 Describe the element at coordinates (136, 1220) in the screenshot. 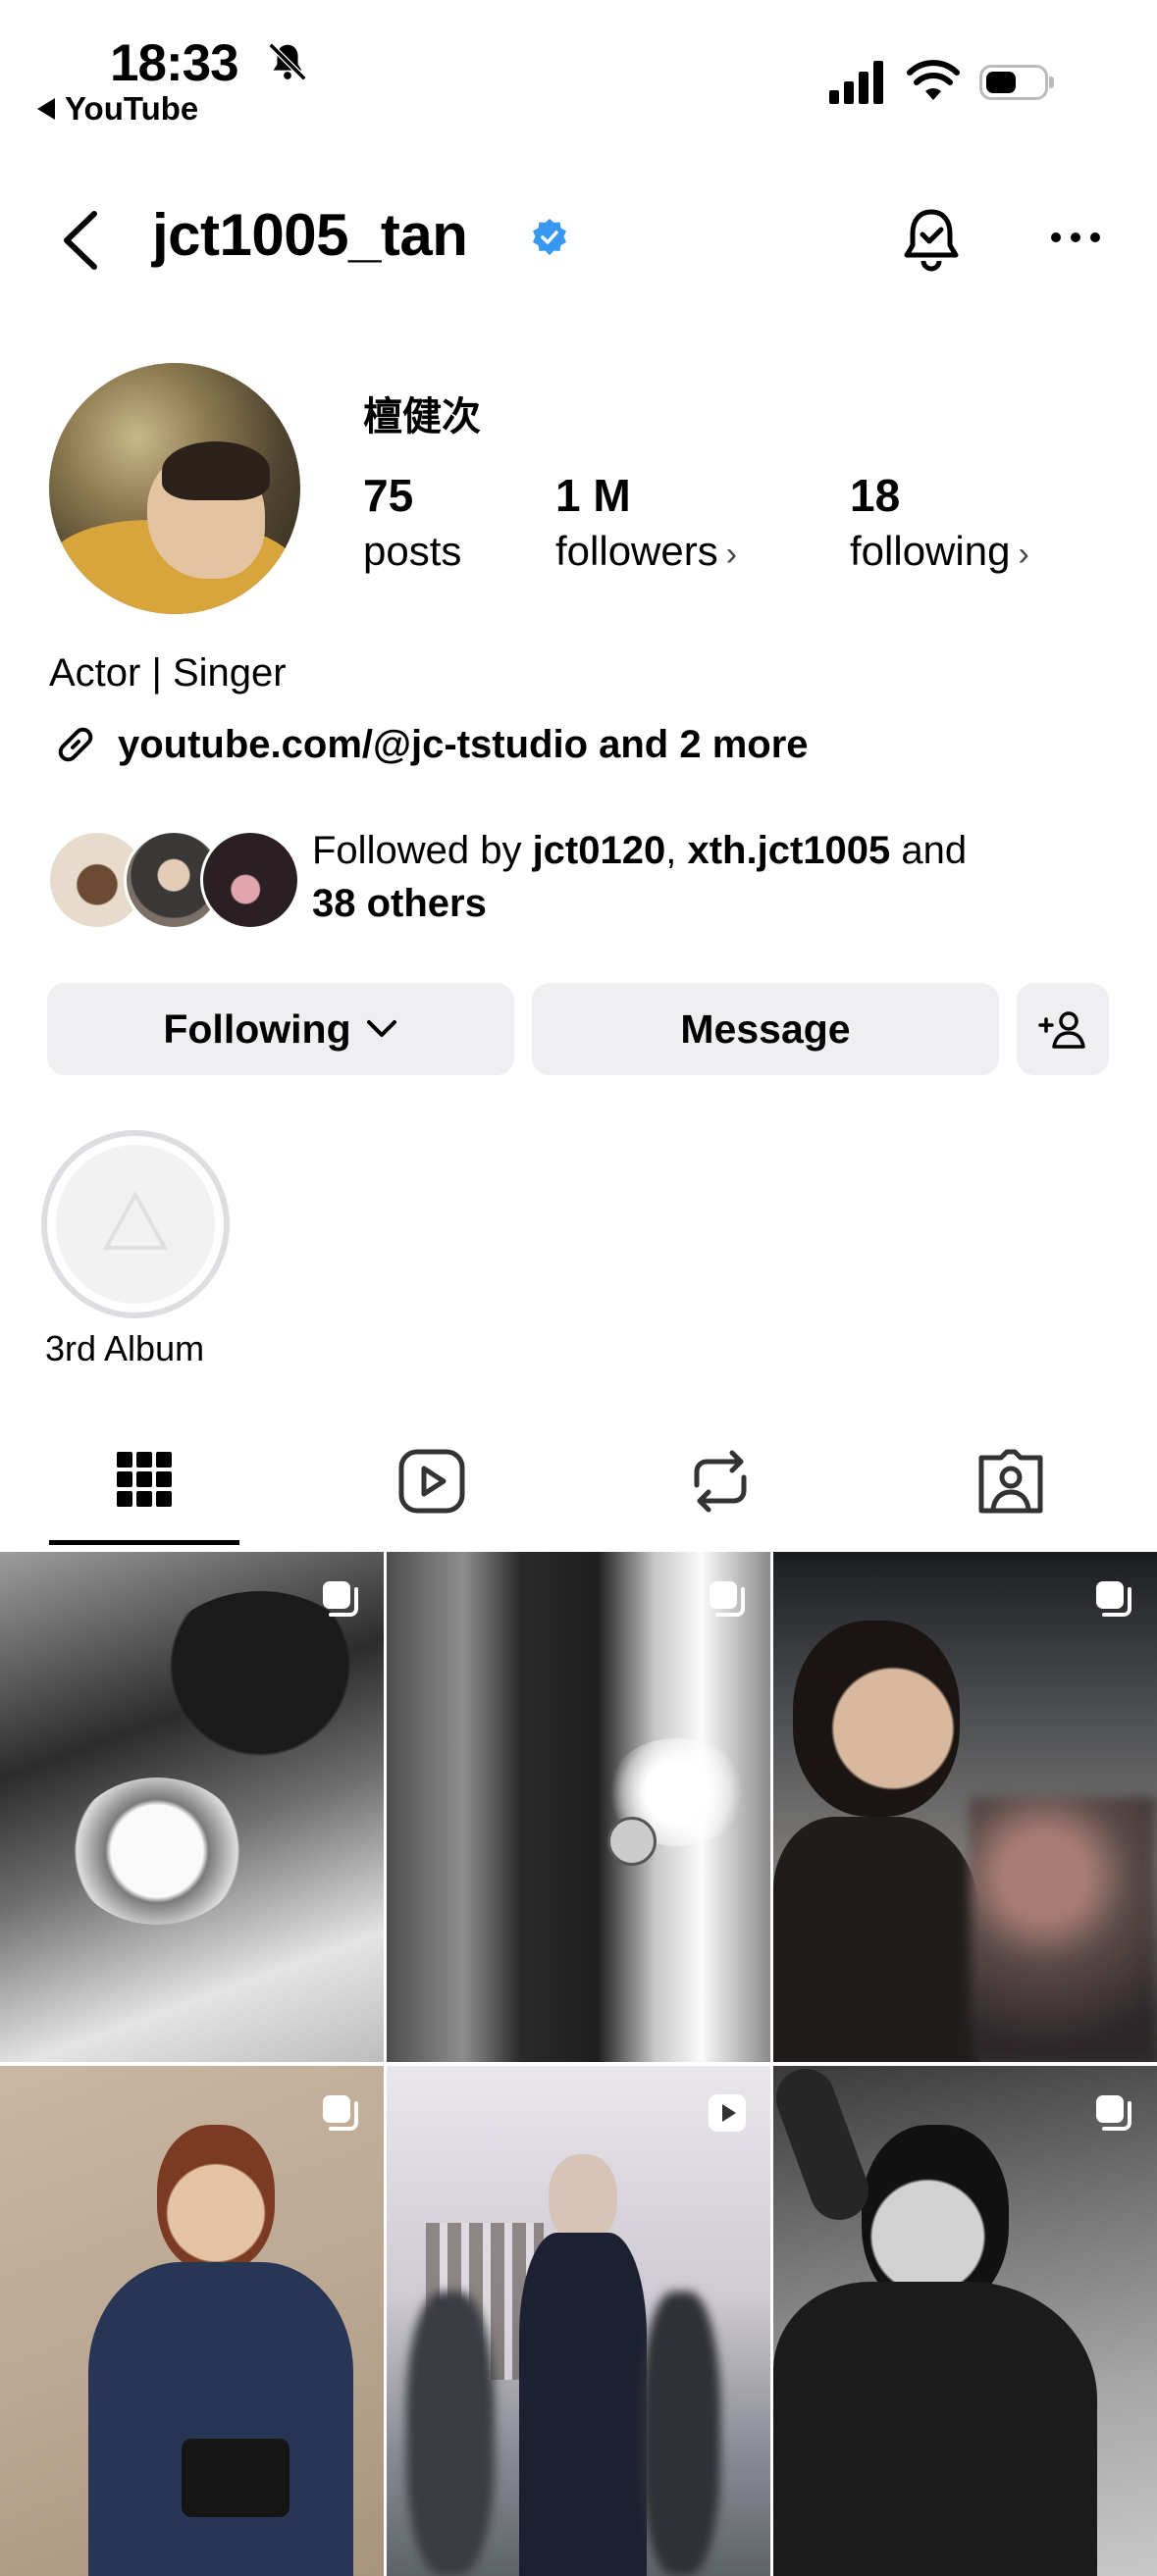

I see `album-triangle-icon` at that location.